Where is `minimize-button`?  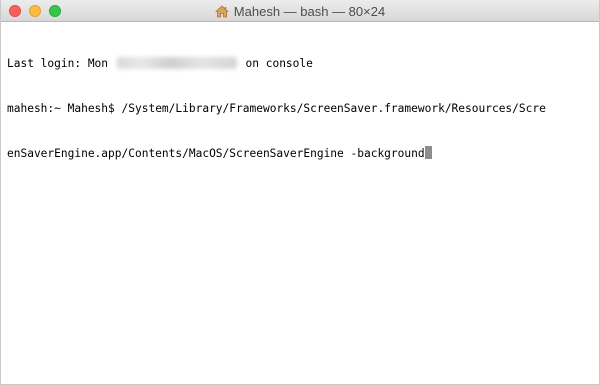
minimize-button is located at coordinates (35, 11).